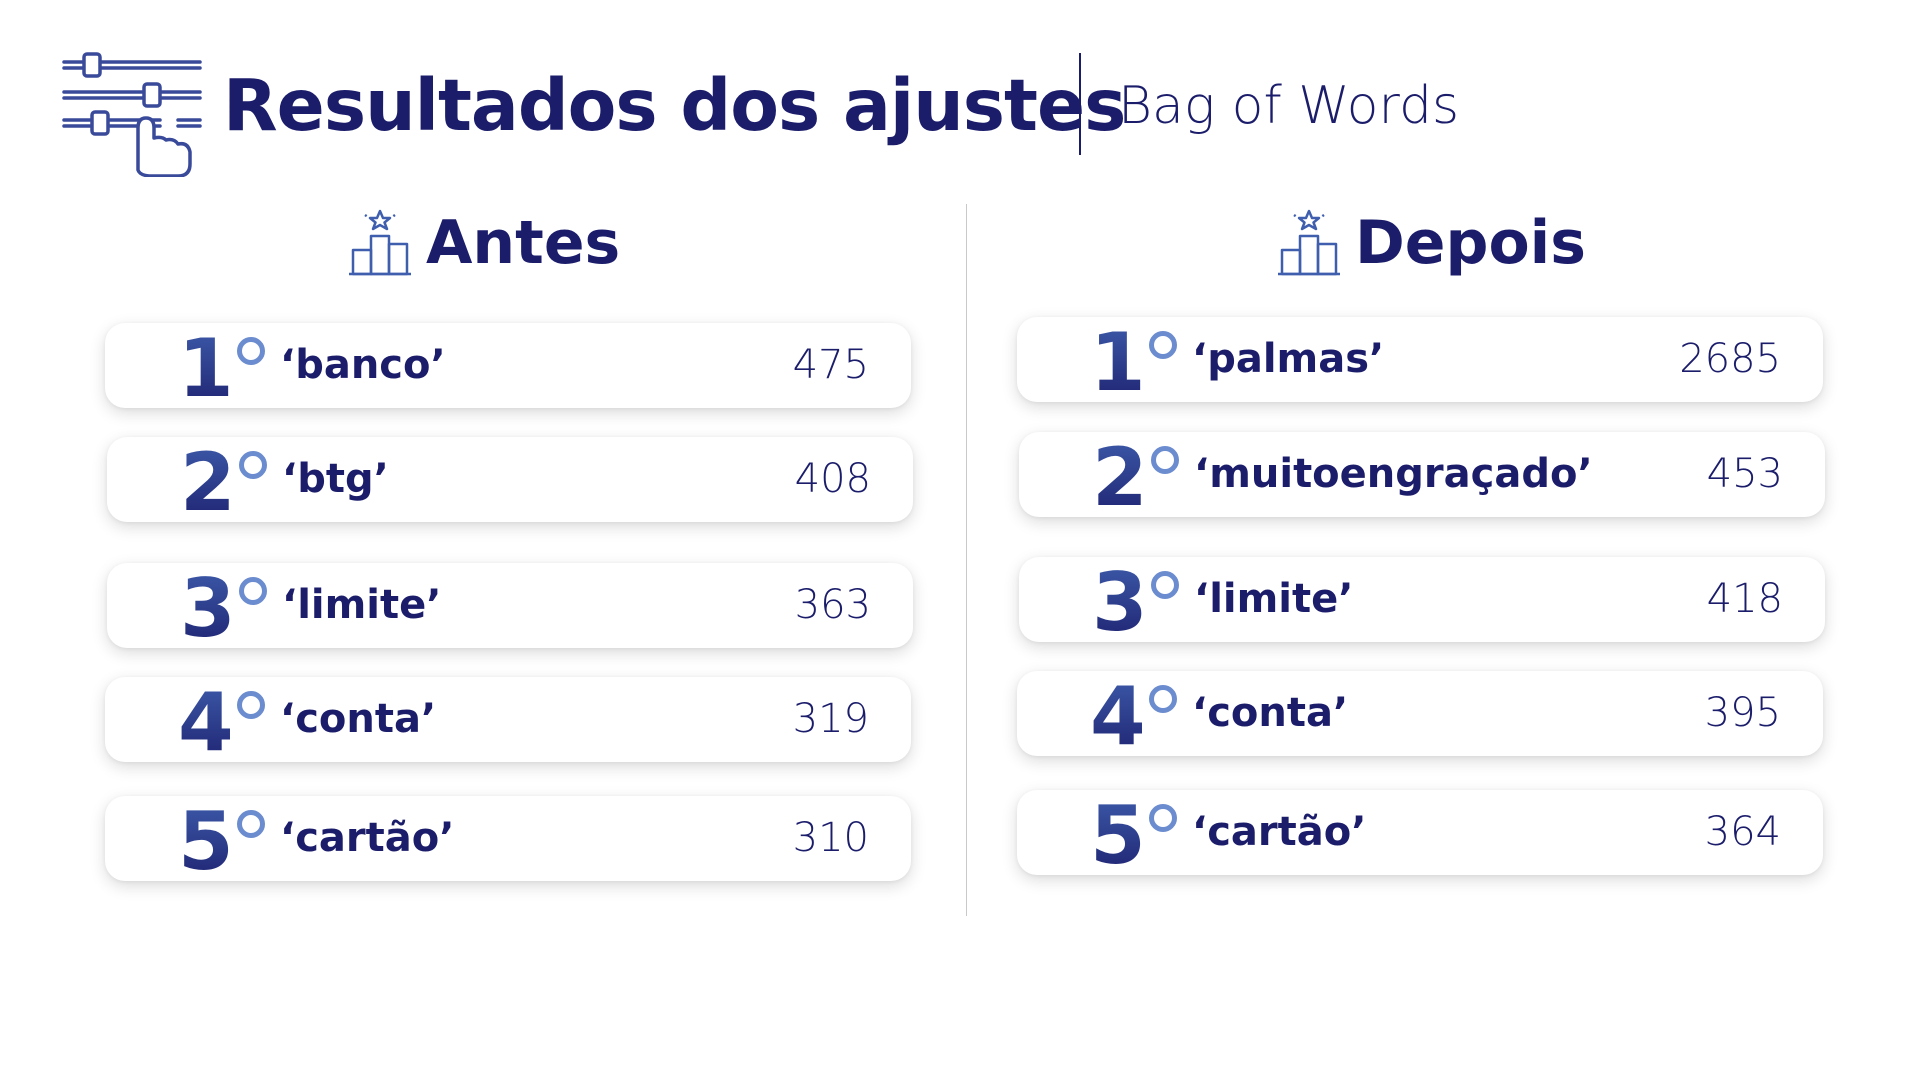  I want to click on after-heading: Depois, so click(1431, 243).